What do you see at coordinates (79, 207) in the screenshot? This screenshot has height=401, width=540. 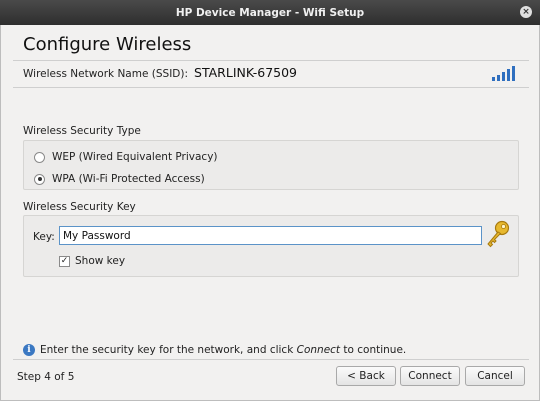 I see `security-key-label: Wireless Security Key` at bounding box center [79, 207].